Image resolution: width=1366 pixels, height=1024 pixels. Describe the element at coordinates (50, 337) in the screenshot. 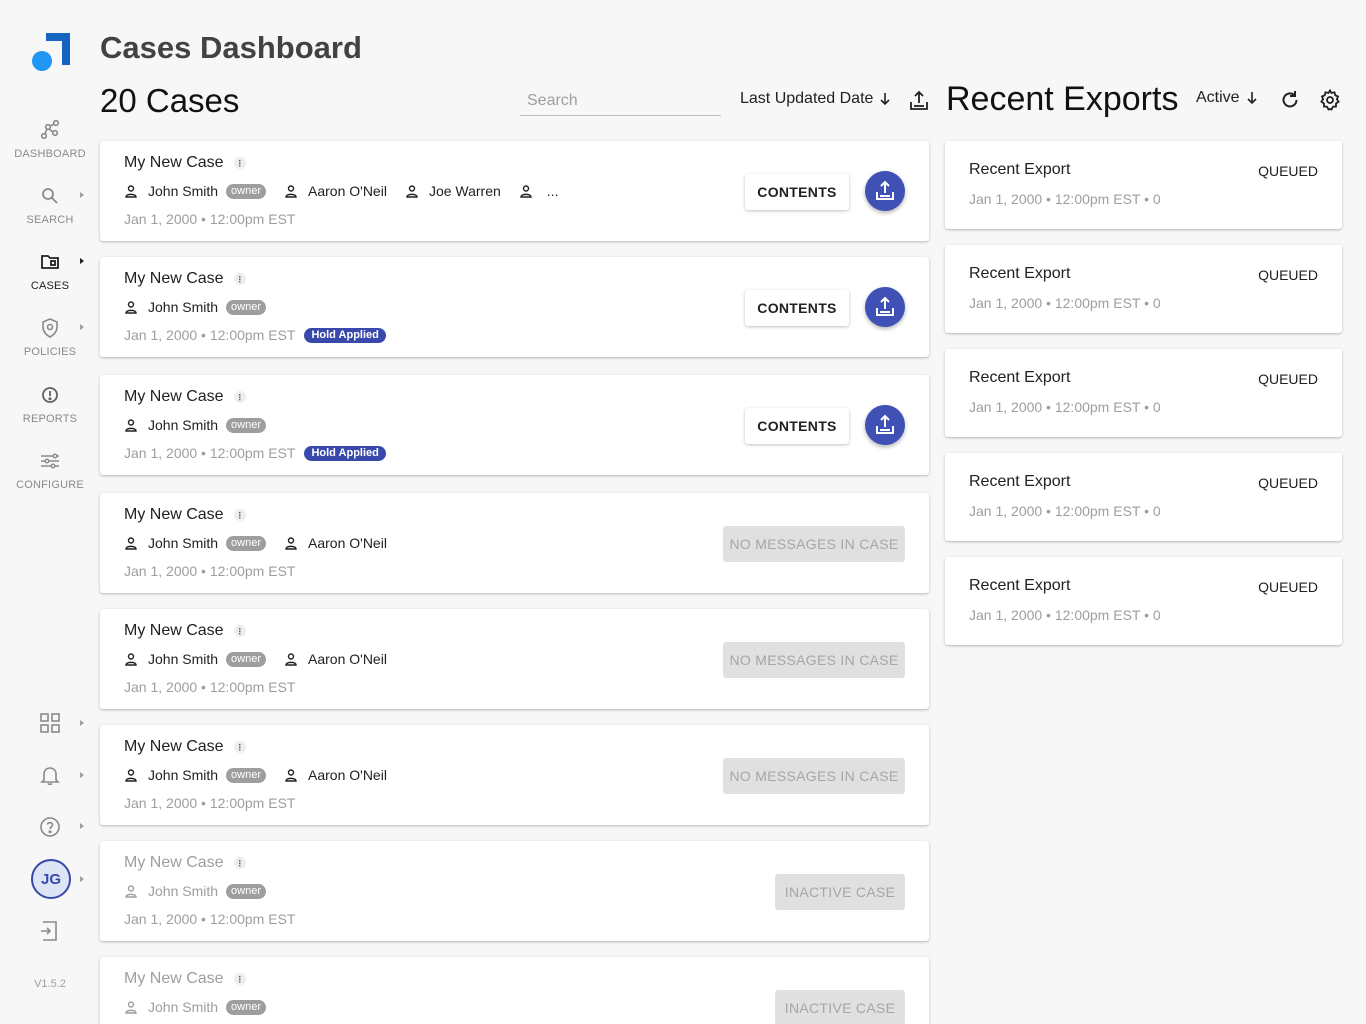

I see `nav-policies: POLICIES` at that location.